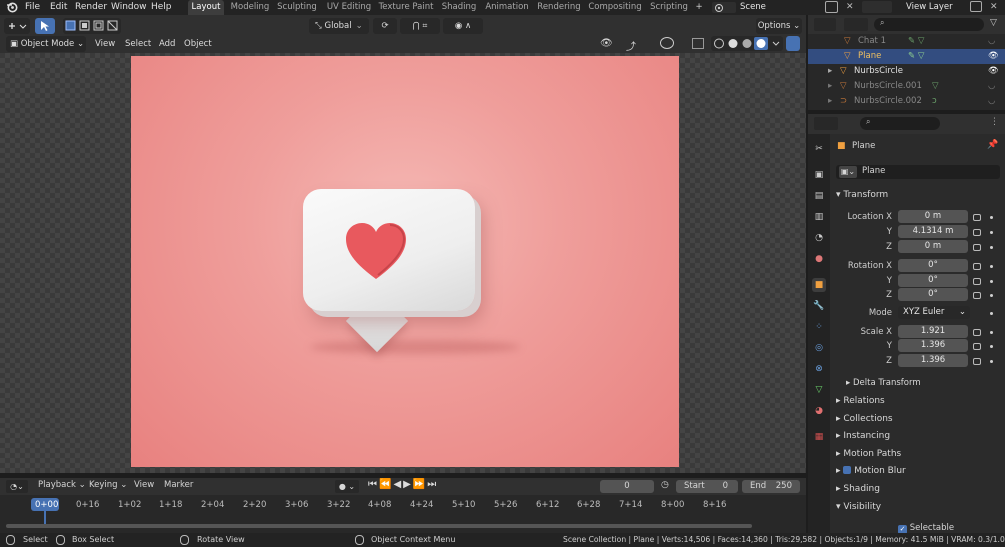 The height and width of the screenshot is (547, 1005). Describe the element at coordinates (62, 485) in the screenshot. I see `menu-playback: Playback ⌄` at that location.